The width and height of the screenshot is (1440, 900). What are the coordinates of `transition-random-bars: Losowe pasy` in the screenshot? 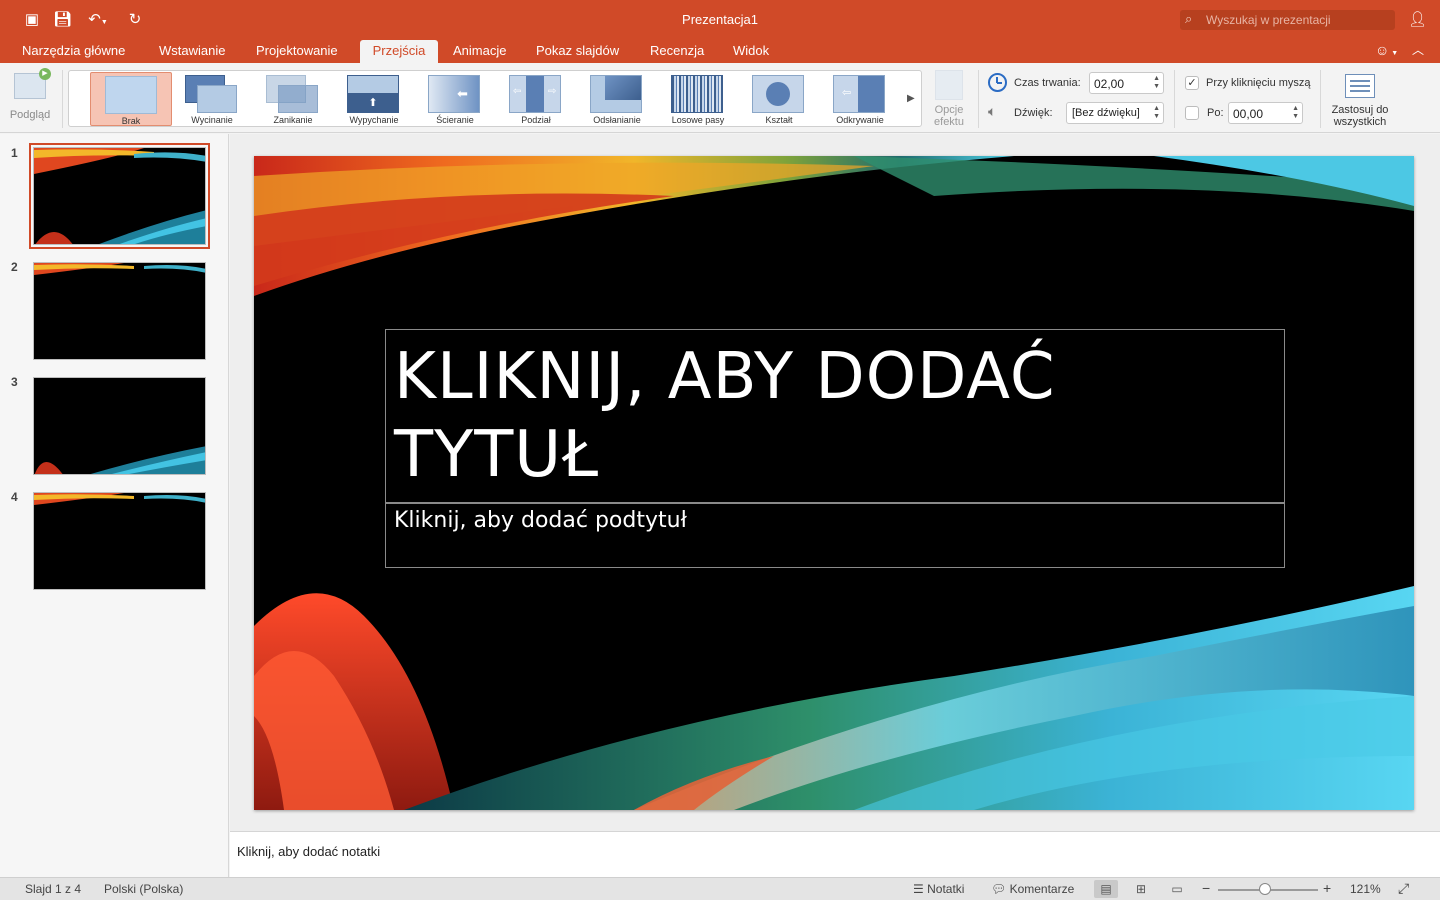 It's located at (698, 99).